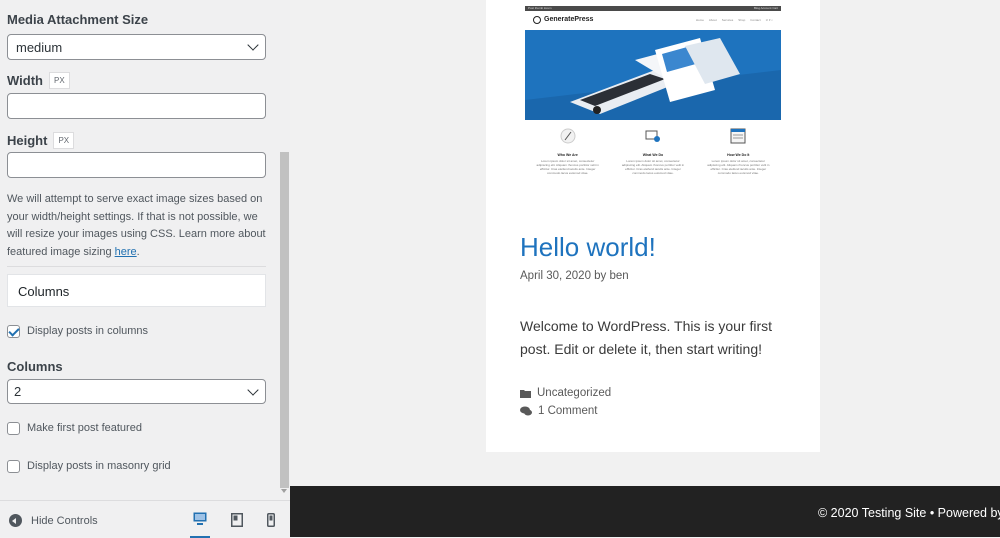  What do you see at coordinates (284, 320) in the screenshot?
I see `scrollbar-thumb` at bounding box center [284, 320].